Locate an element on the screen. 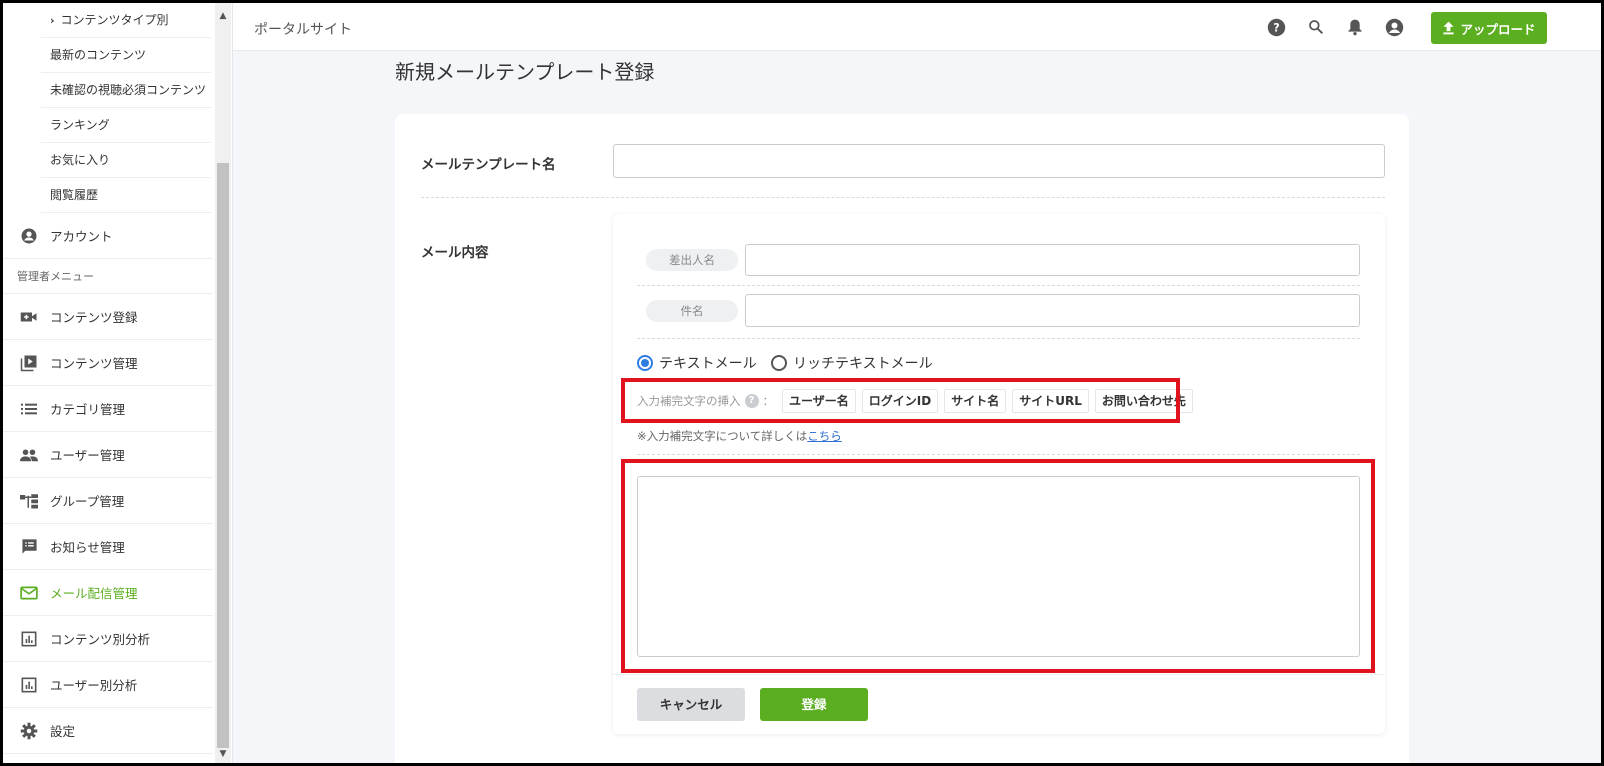 The width and height of the screenshot is (1604, 766). sidebar-item-label: 未確認の視聴必須コンテンツ is located at coordinates (128, 90).